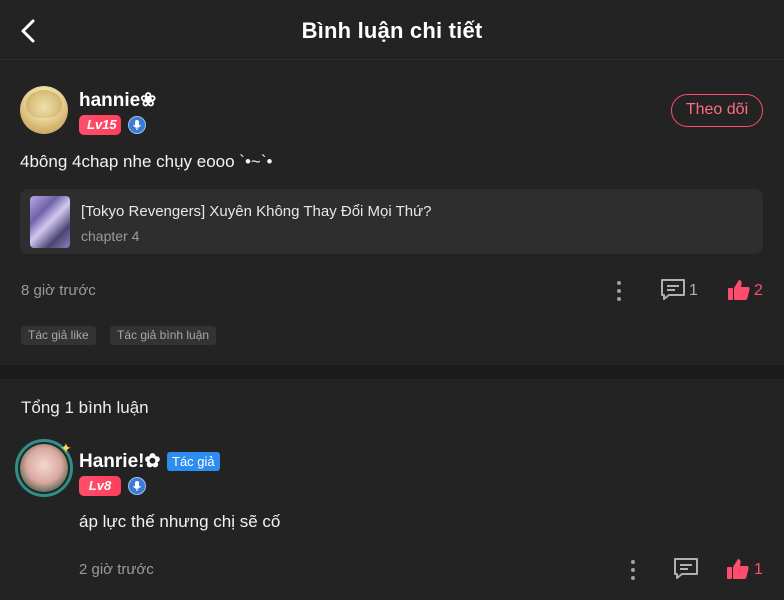 The height and width of the screenshot is (600, 784). Describe the element at coordinates (100, 486) in the screenshot. I see `level-badge: Lv8` at that location.